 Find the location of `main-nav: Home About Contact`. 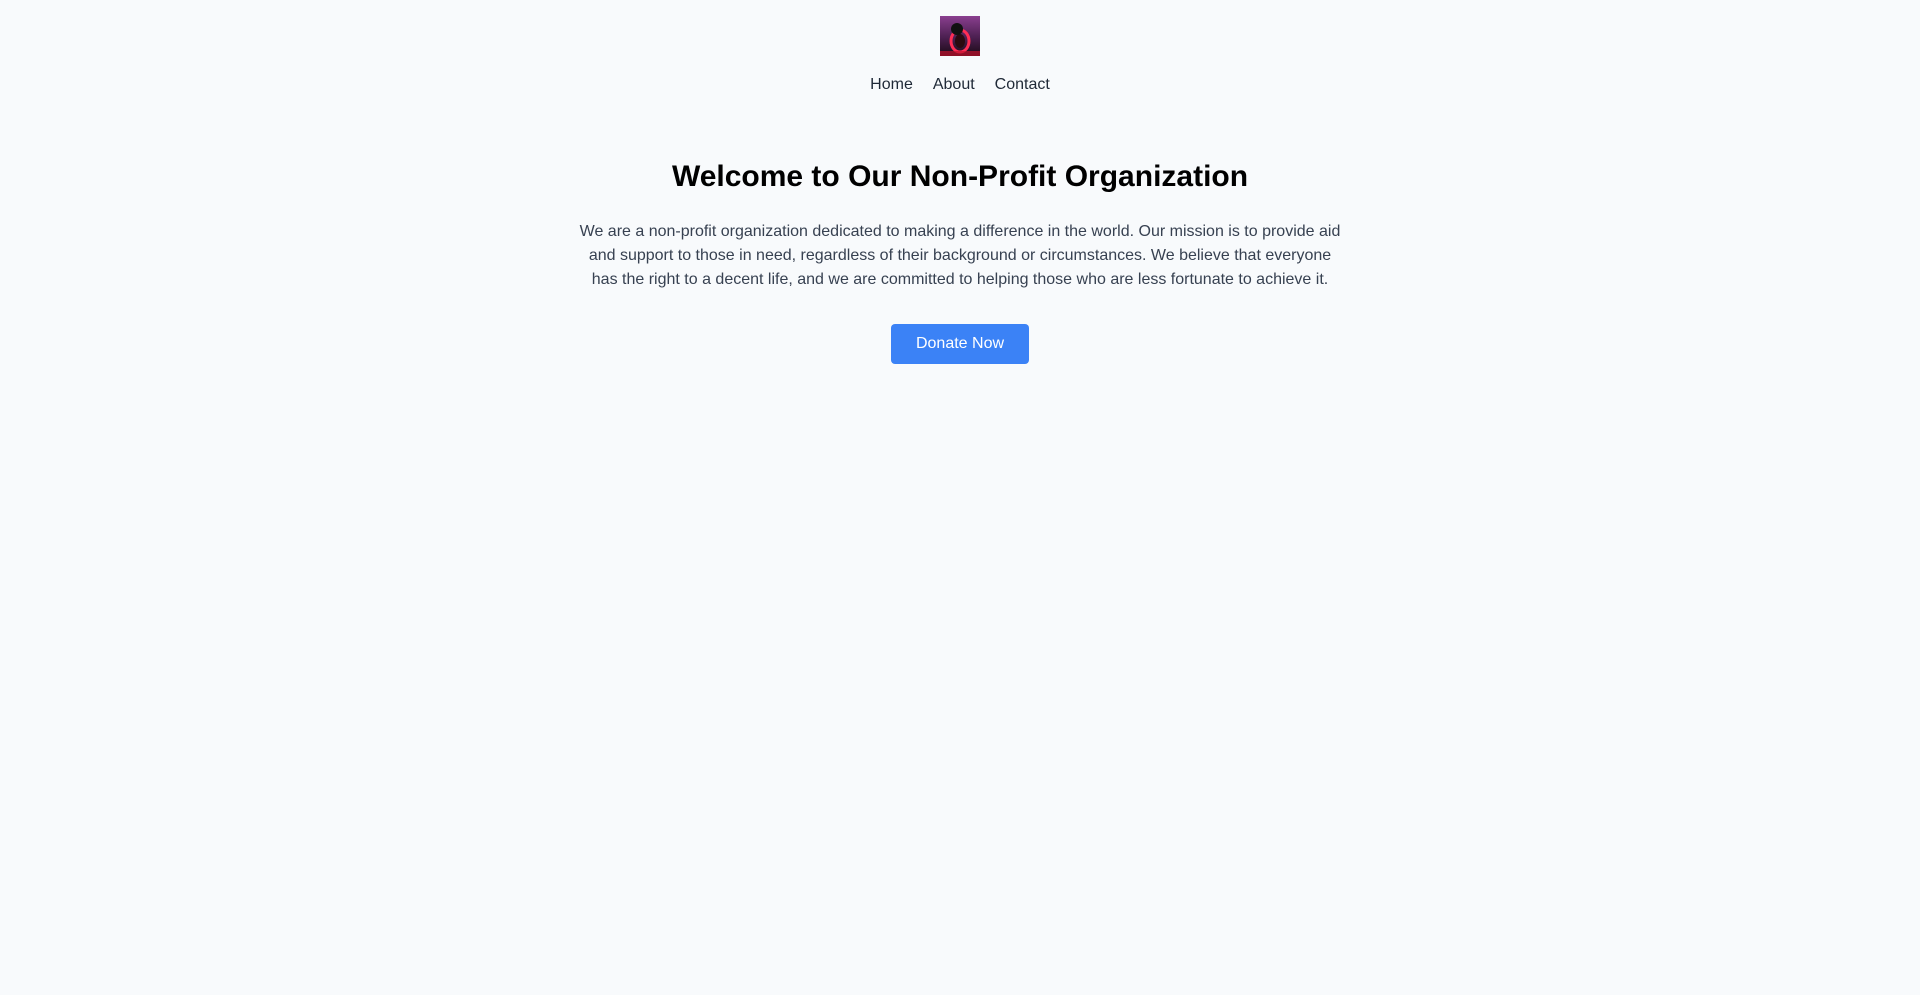

main-nav: Home About Contact is located at coordinates (960, 85).